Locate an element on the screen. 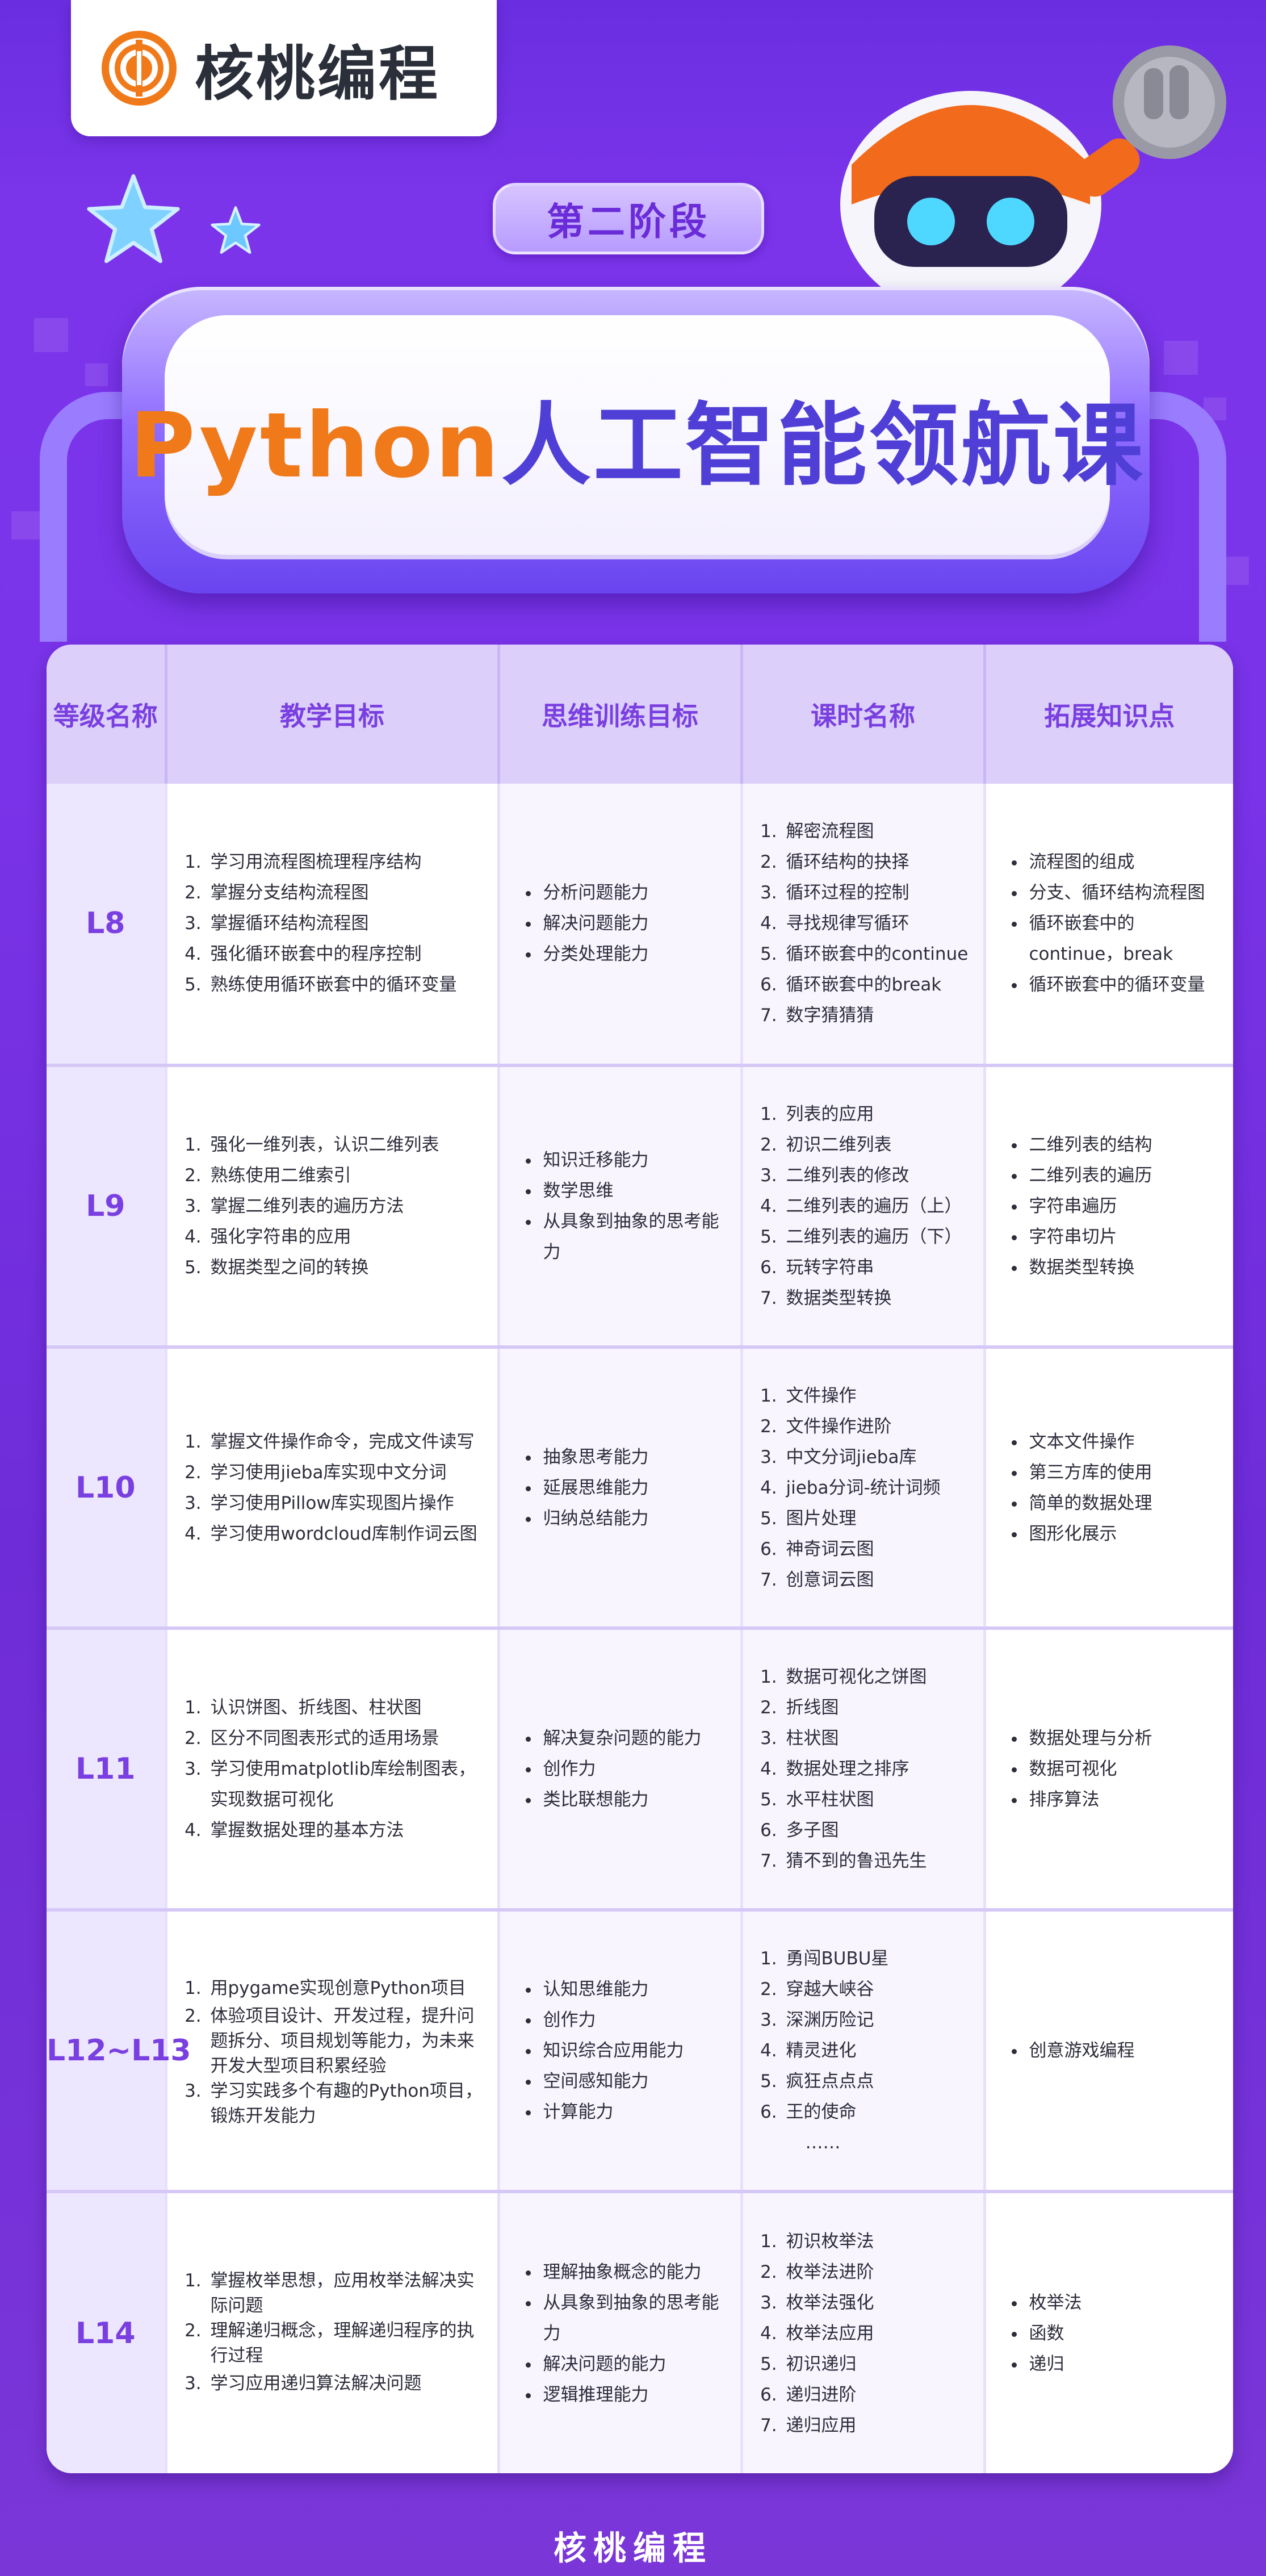 This screenshot has height=2576, width=1266. course-title: Python人工智能领航课 is located at coordinates (637, 438).